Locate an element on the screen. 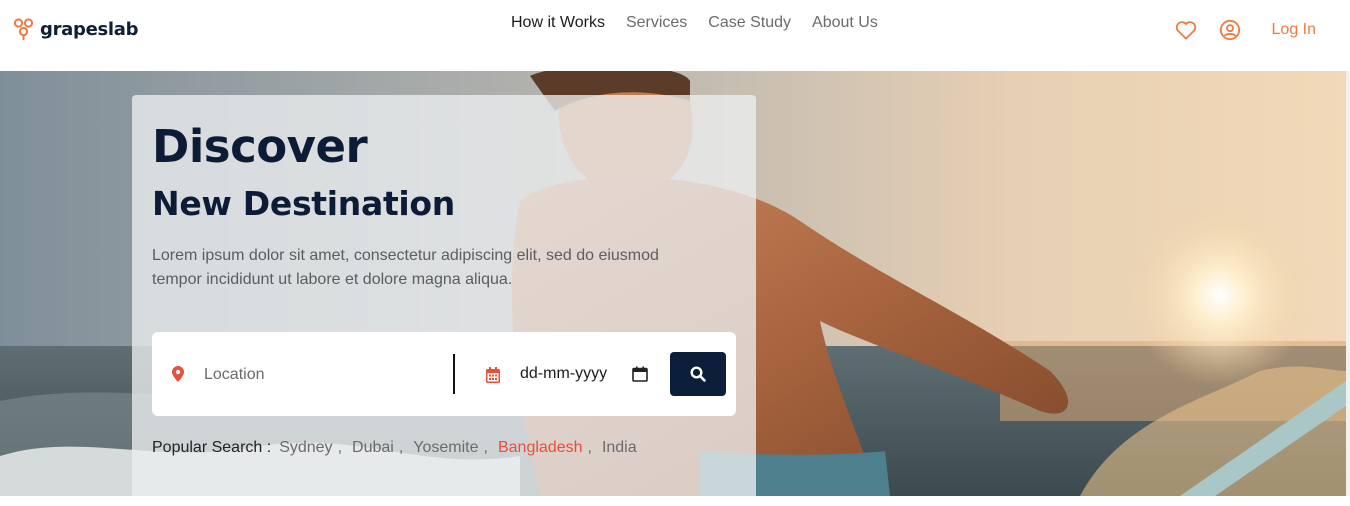 This screenshot has height=506, width=1350. popular-item-bangladesh: Bangladesh is located at coordinates (540, 448).